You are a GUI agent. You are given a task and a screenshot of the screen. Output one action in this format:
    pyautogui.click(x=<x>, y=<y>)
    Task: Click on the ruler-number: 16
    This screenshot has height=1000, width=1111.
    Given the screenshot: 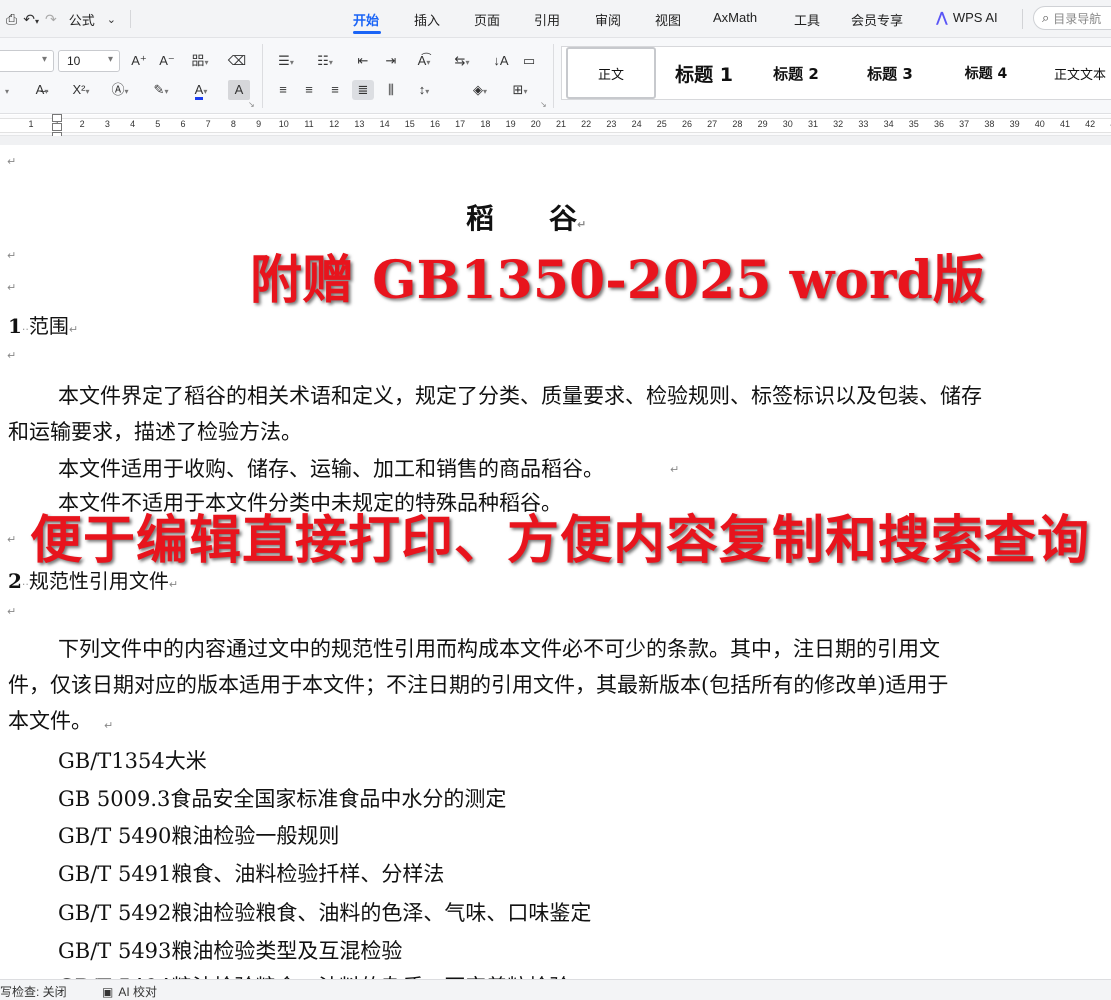 What is the action you would take?
    pyautogui.click(x=435, y=124)
    